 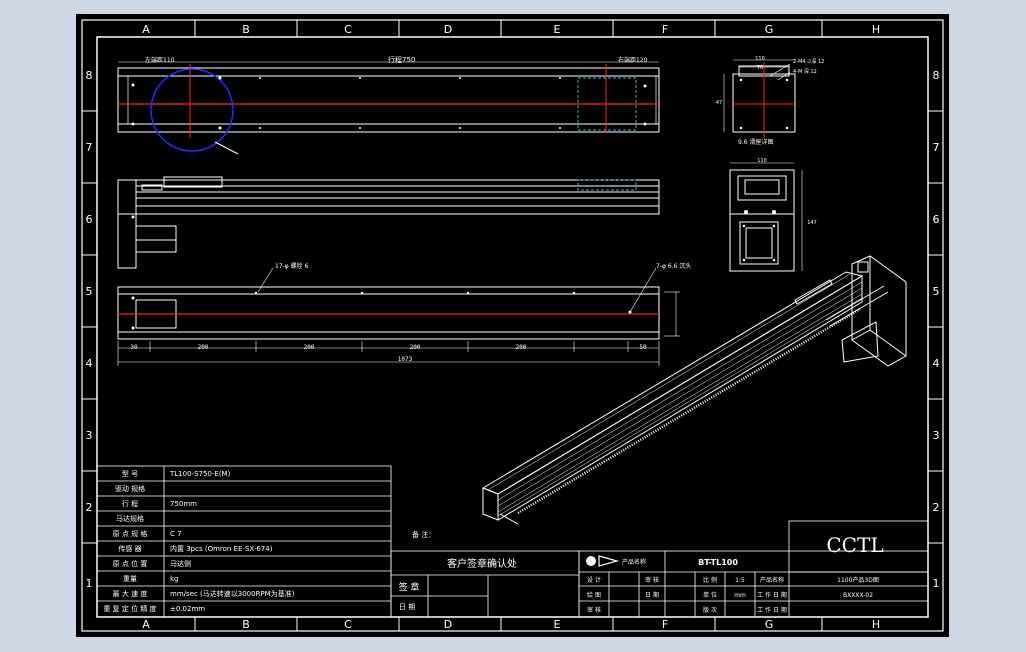 What do you see at coordinates (769, 624) in the screenshot?
I see `zone-col-g-bottom: G` at bounding box center [769, 624].